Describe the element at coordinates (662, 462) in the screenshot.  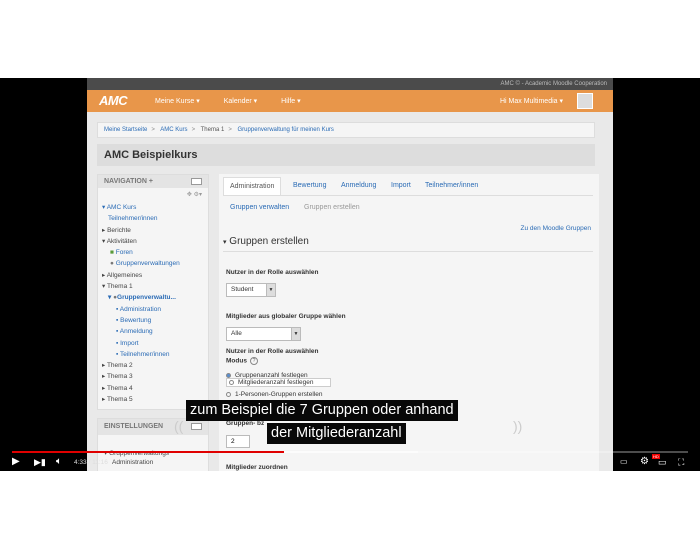
I see `theater-icon: ▭` at that location.